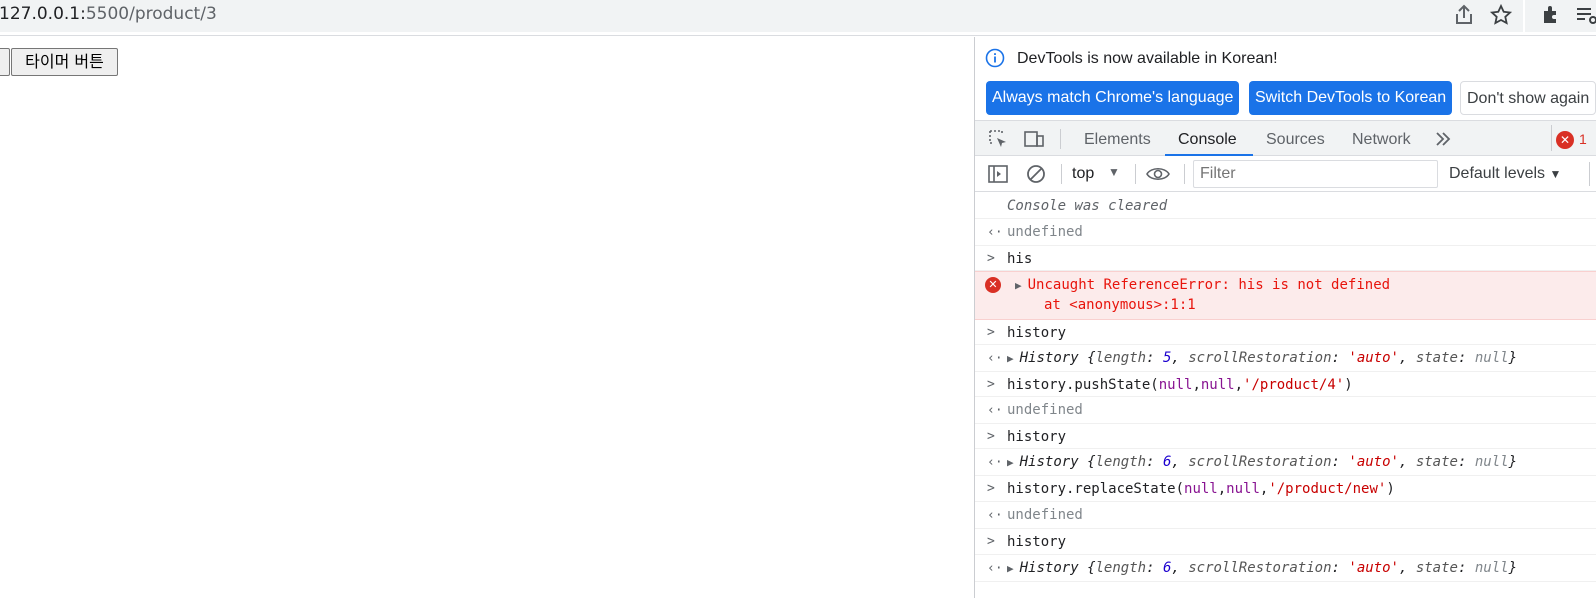  I want to click on log-levels-arrow-icon: ▼, so click(1555, 174).